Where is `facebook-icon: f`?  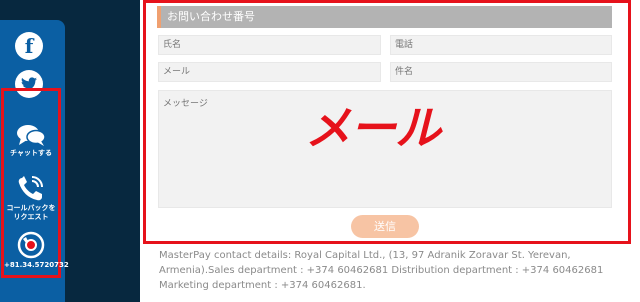 facebook-icon: f is located at coordinates (29, 46).